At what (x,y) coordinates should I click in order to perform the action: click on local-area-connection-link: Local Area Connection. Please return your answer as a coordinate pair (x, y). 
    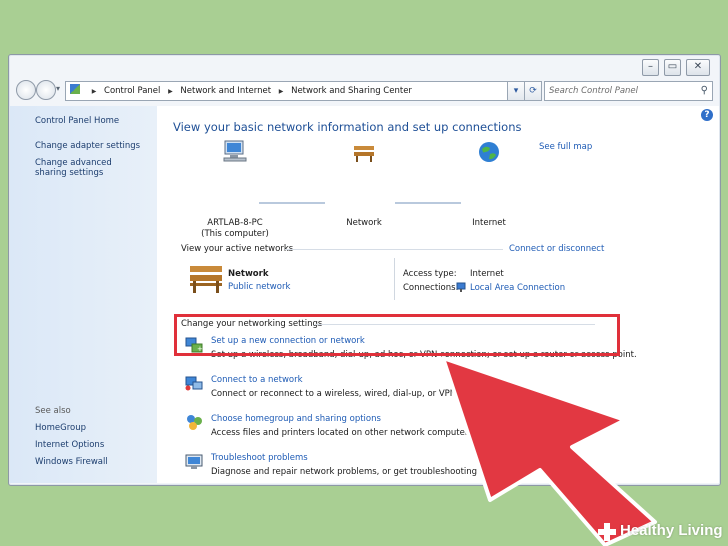
    Looking at the image, I should click on (517, 288).